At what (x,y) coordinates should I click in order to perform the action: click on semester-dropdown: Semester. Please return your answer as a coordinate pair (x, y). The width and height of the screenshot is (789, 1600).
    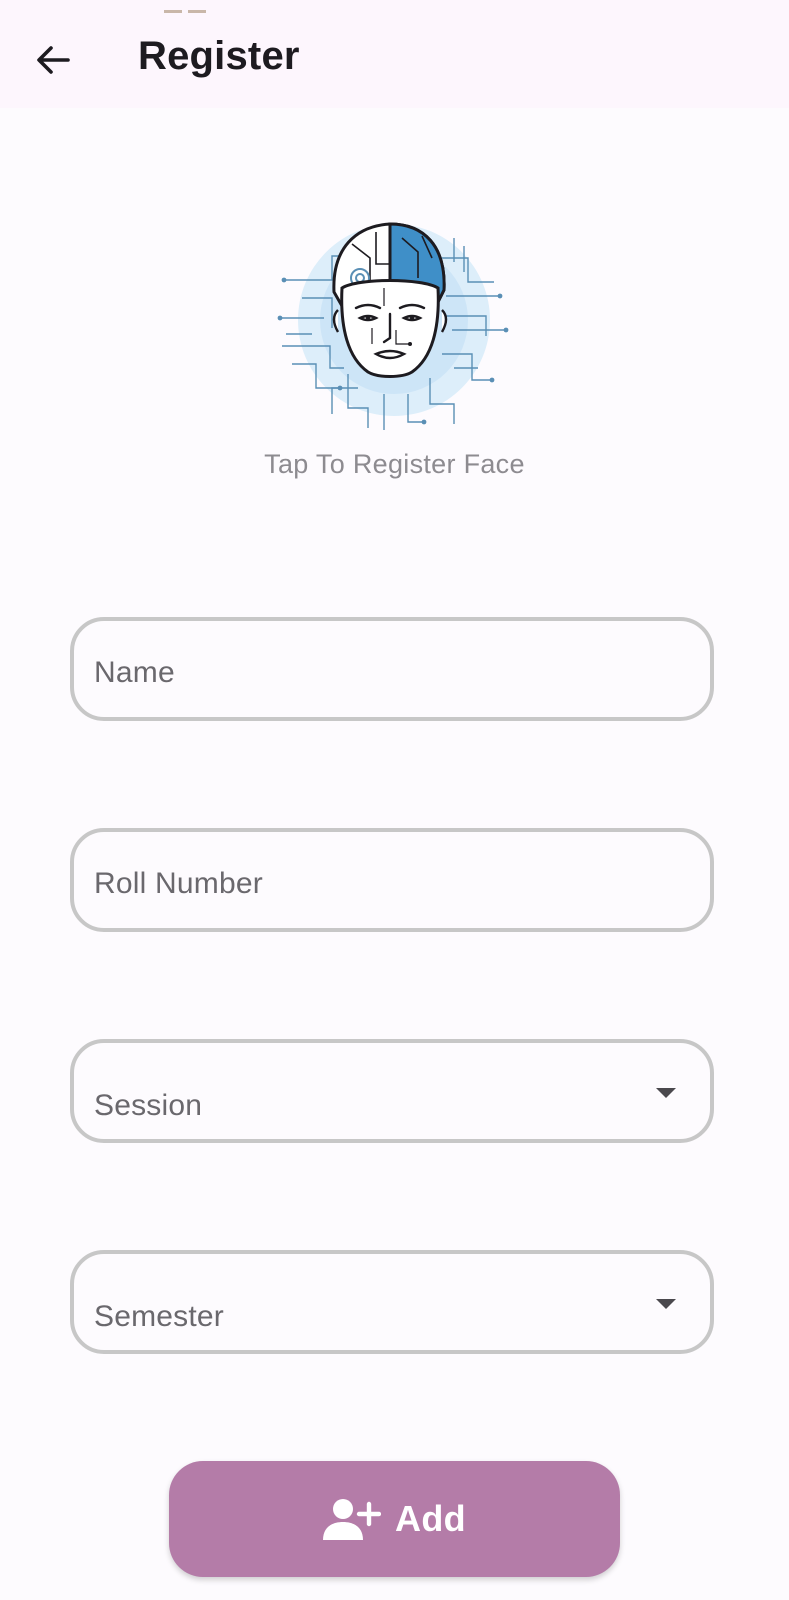
    Looking at the image, I should click on (392, 1302).